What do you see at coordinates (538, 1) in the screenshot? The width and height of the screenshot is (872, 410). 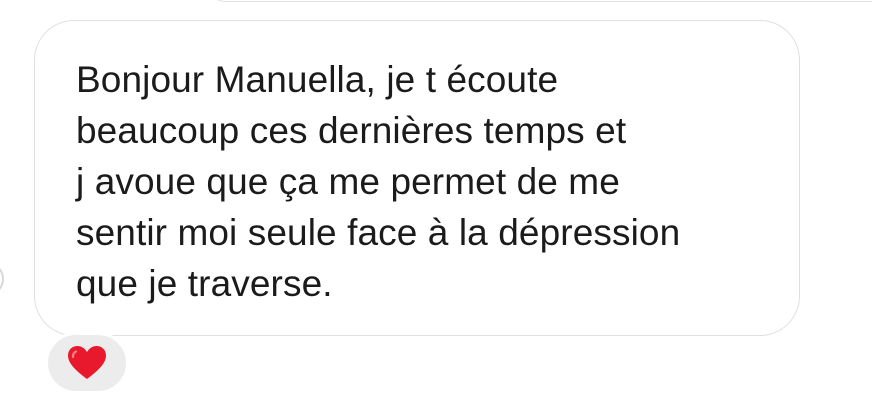 I see `previous-message-bubble` at bounding box center [538, 1].